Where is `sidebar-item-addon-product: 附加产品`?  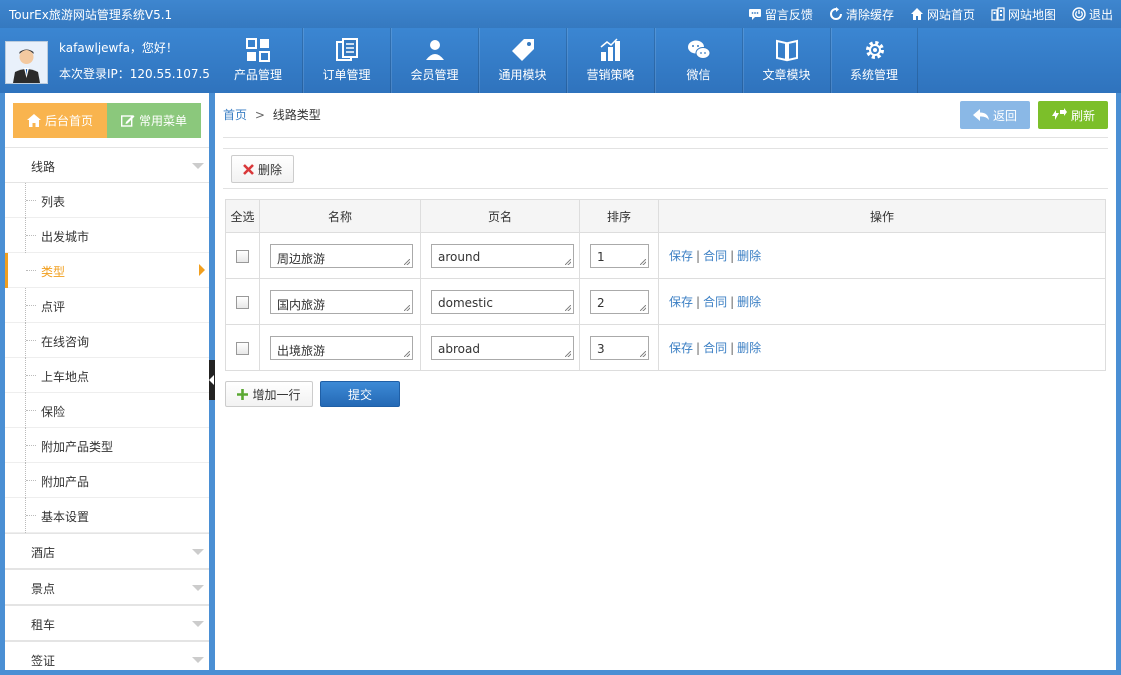 sidebar-item-addon-product: 附加产品 is located at coordinates (107, 480).